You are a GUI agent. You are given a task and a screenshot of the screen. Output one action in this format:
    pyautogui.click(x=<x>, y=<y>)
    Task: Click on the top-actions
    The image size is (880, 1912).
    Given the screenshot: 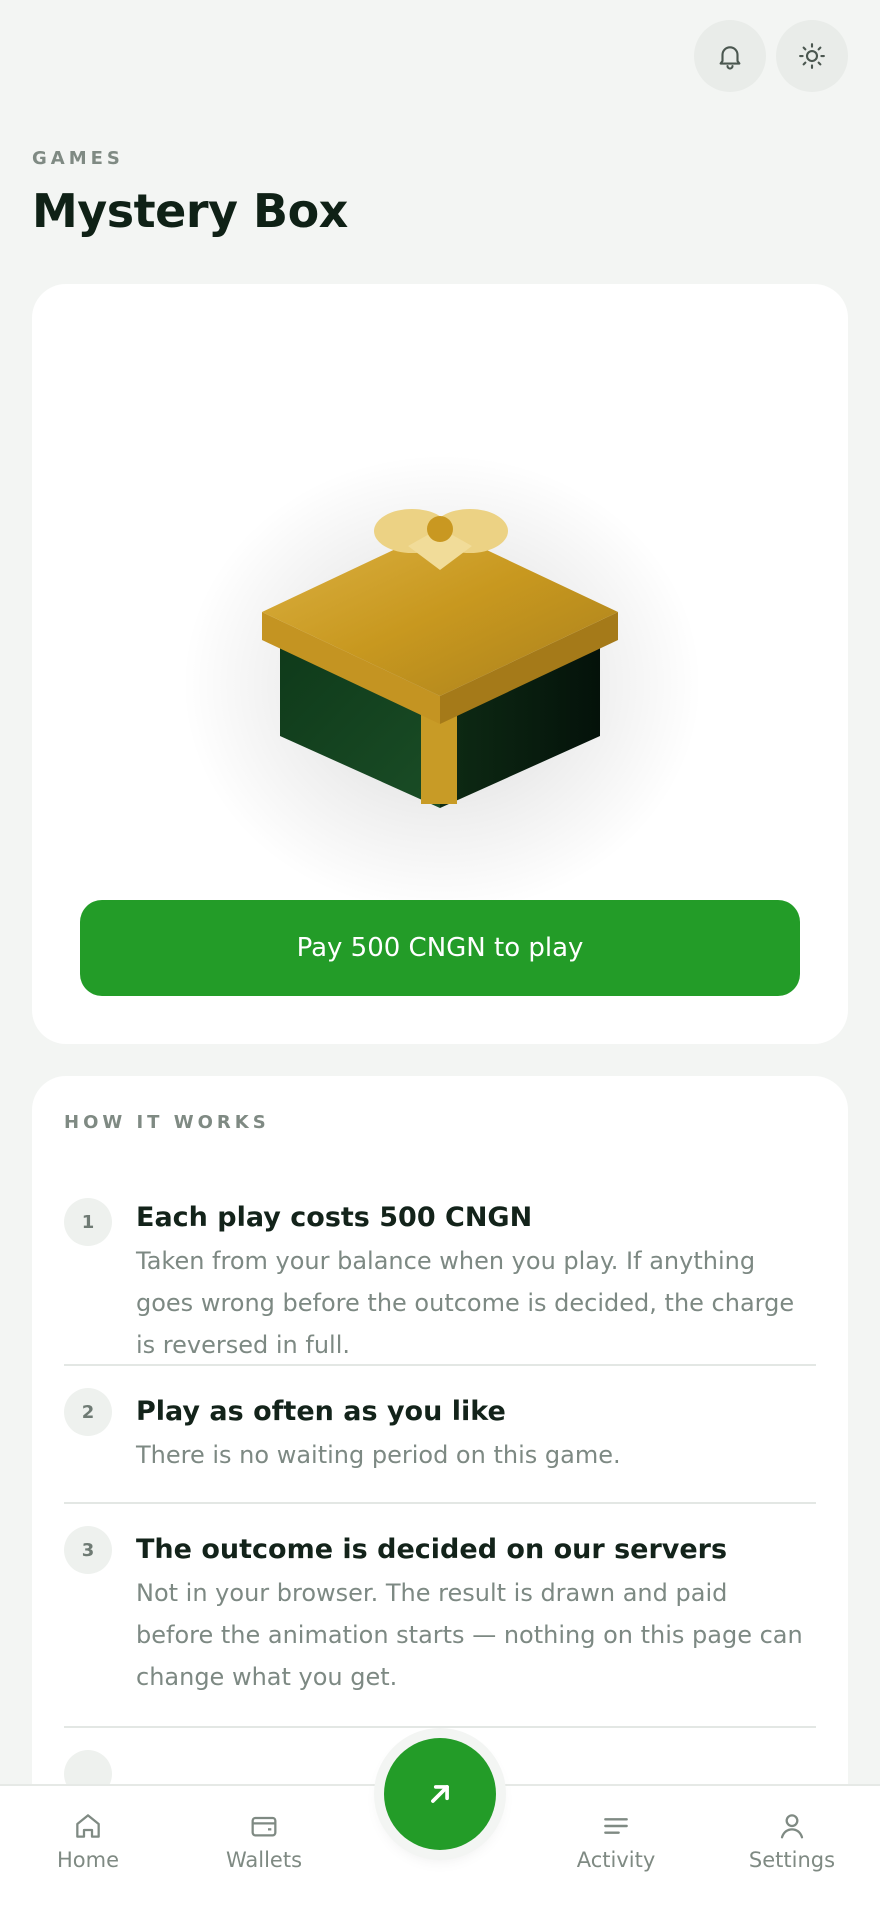 What is the action you would take?
    pyautogui.click(x=771, y=56)
    